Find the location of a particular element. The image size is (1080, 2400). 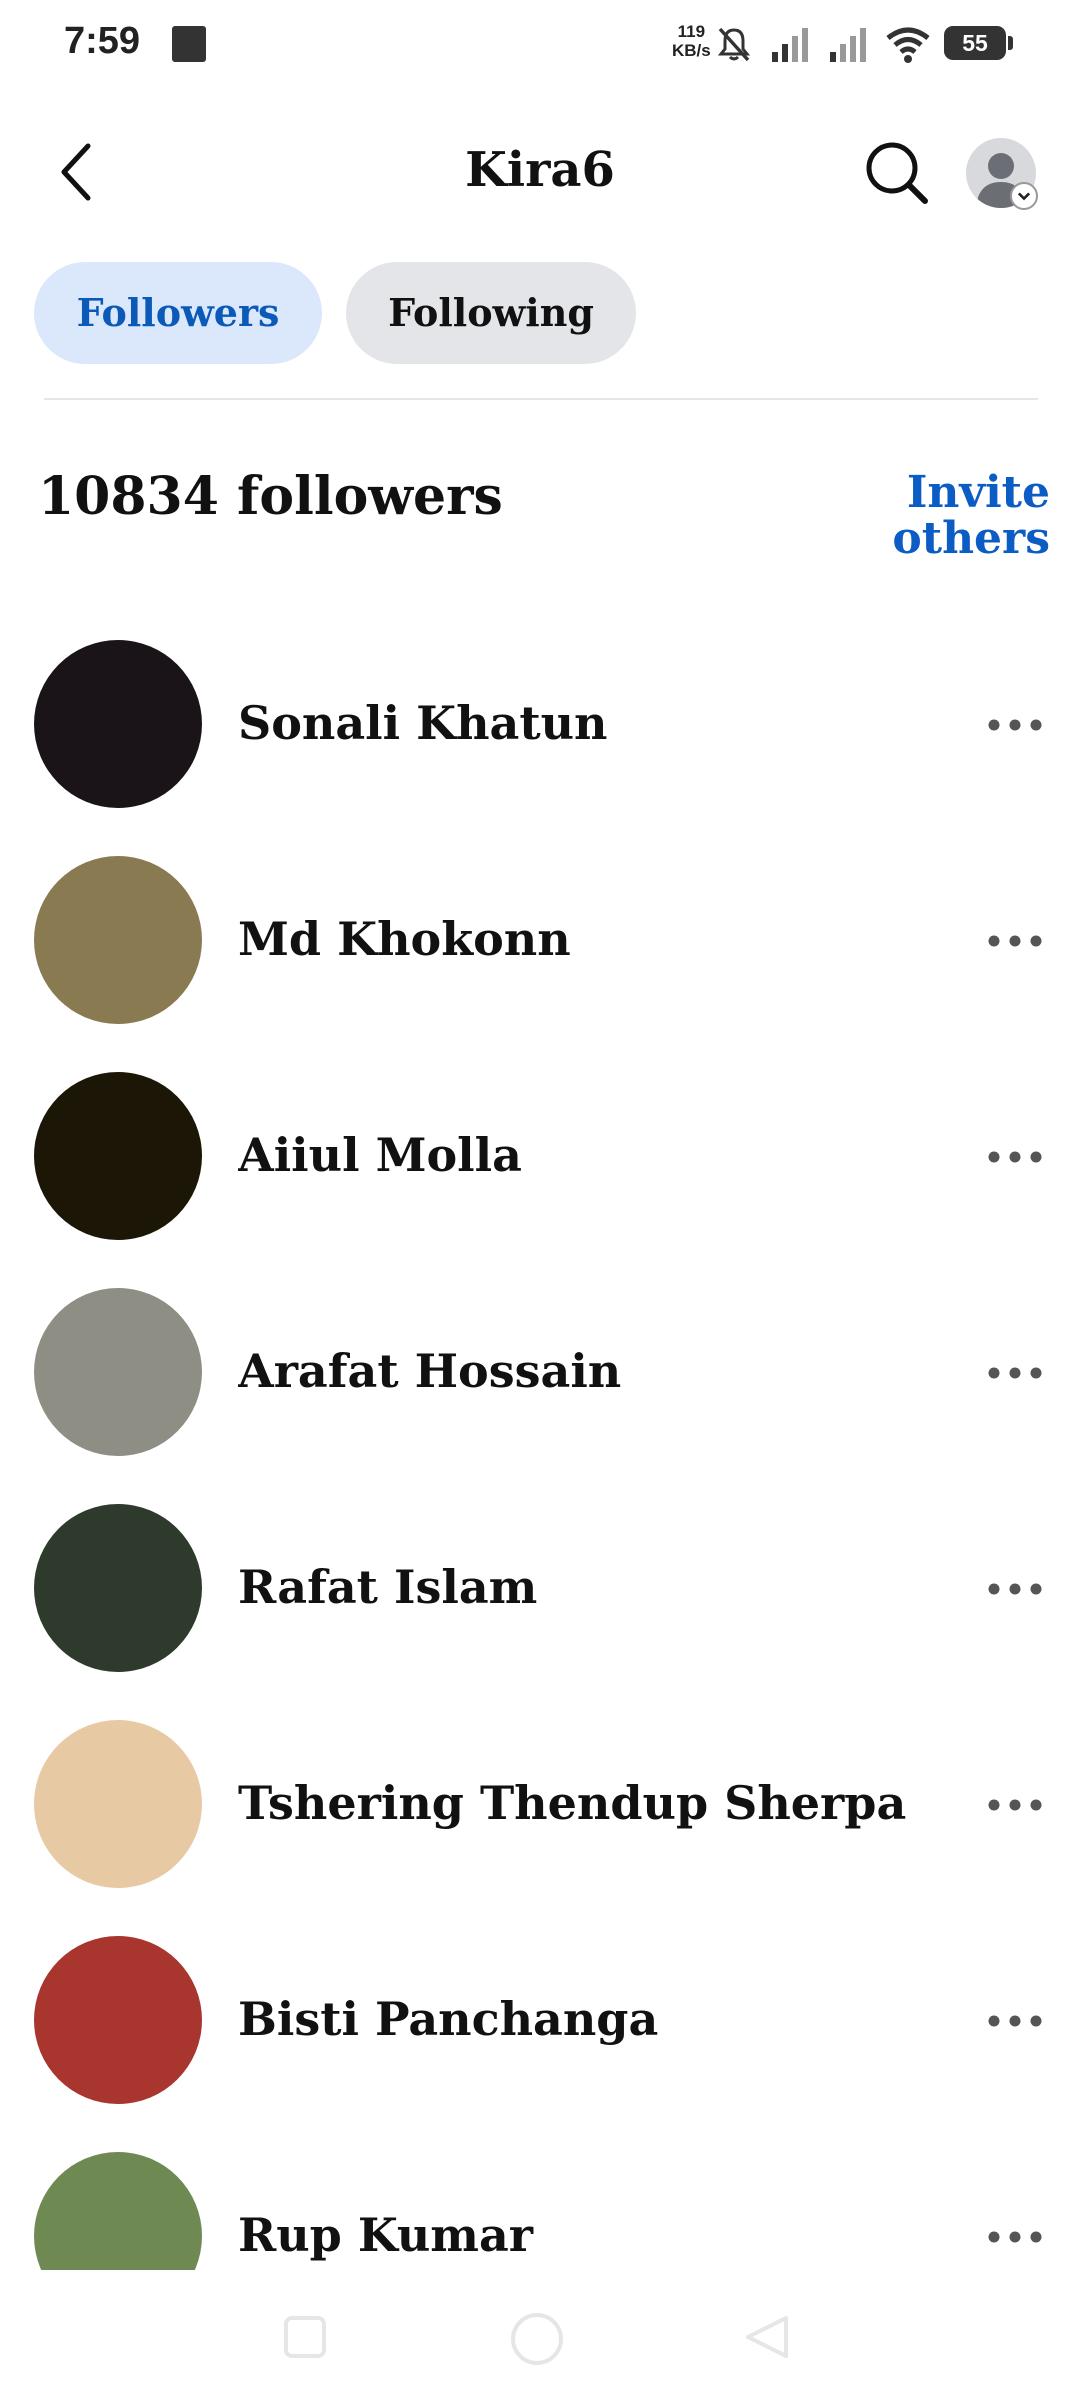

wifi-icon is located at coordinates (908, 45).